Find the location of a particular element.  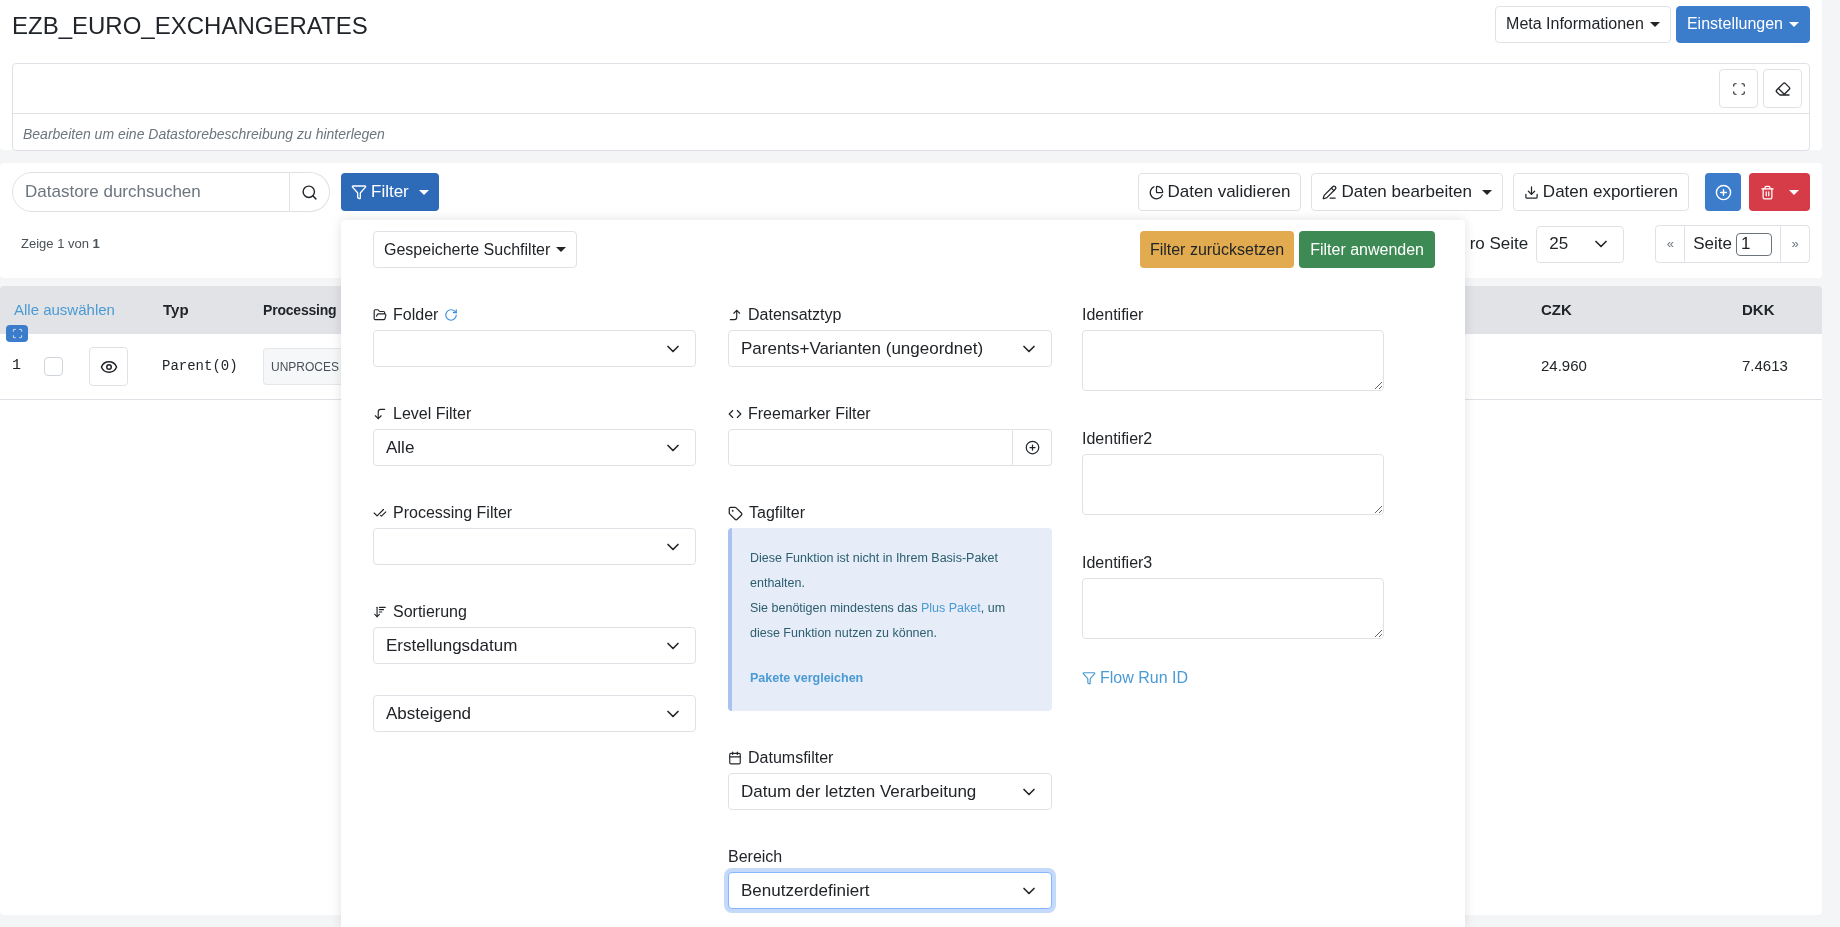

notice-text: Diese Funktion ist nicht in Ihrem Basis-Paket enthalten. is located at coordinates (875, 571).